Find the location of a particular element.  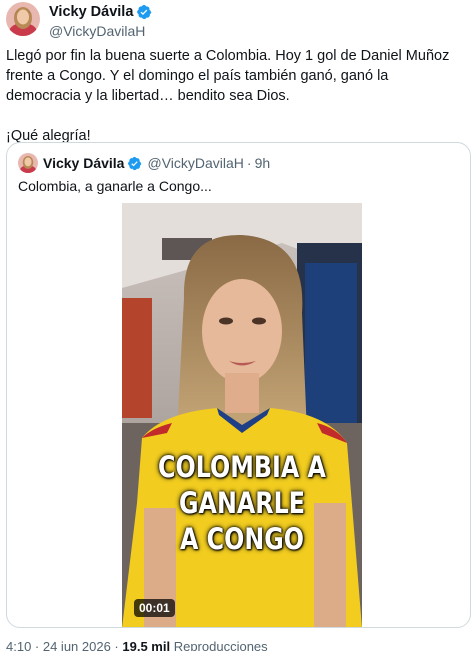

quoted-tweet-time: 9h is located at coordinates (263, 163).